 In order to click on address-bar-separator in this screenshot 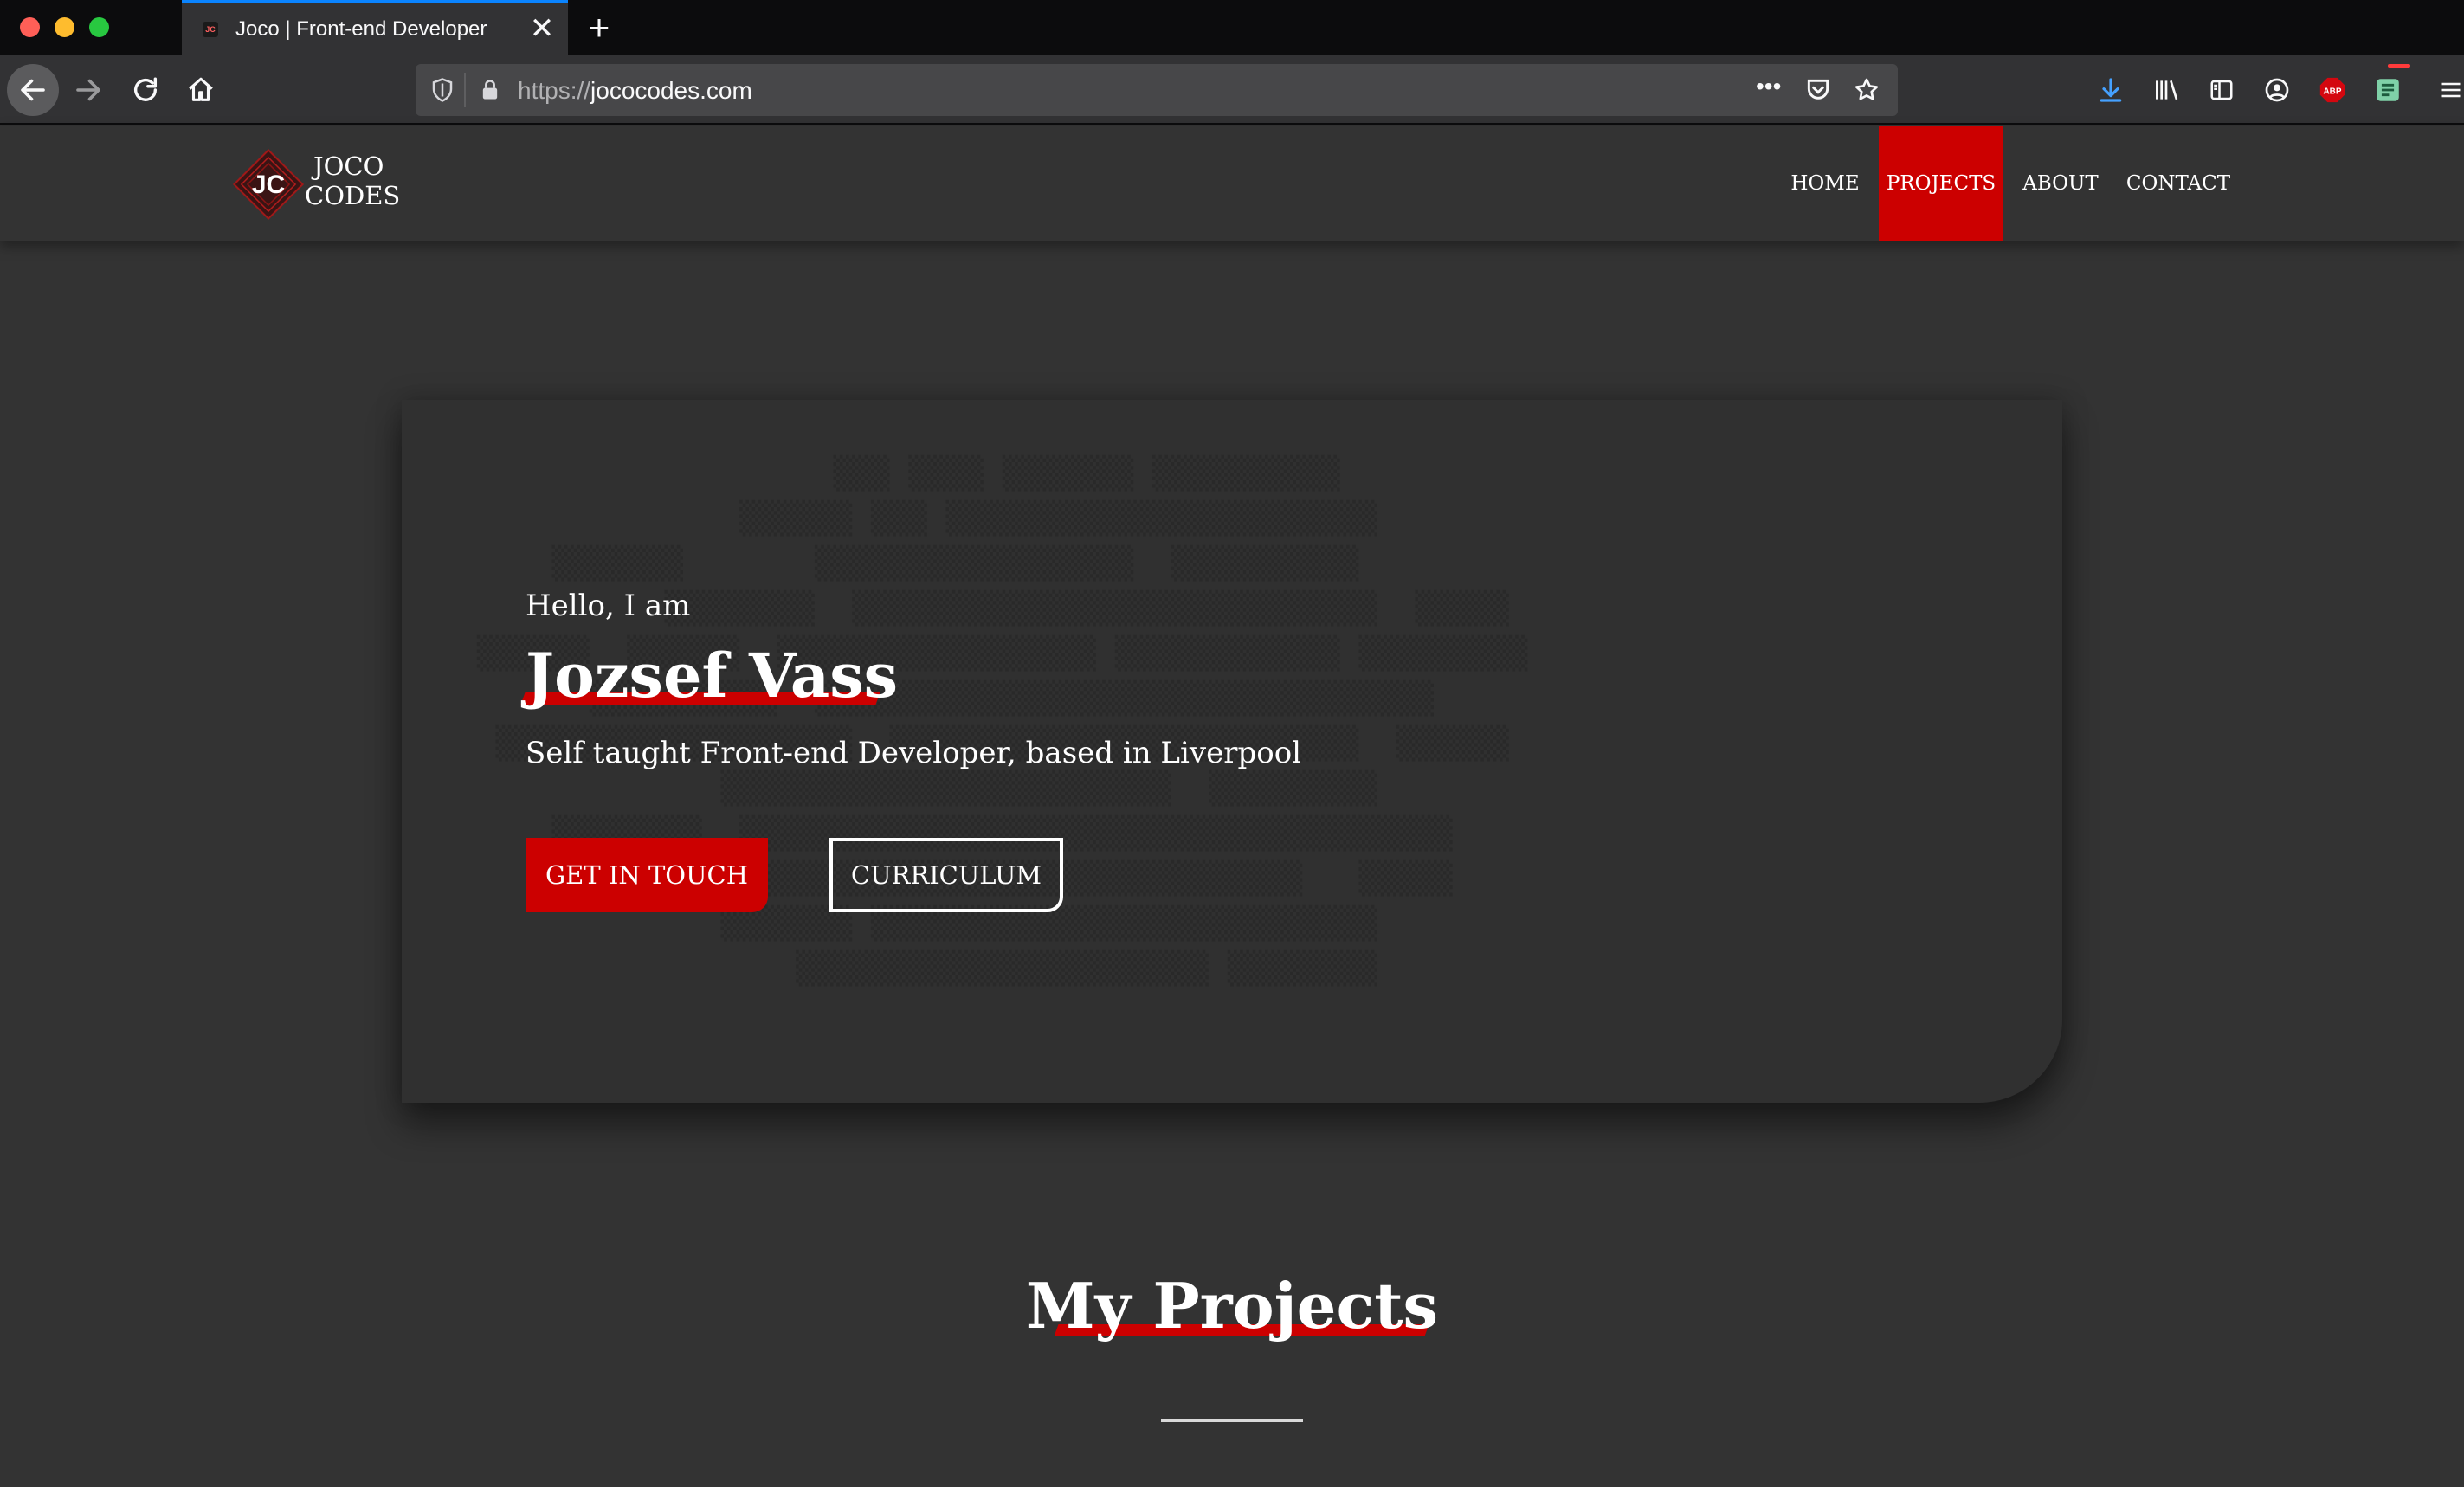, I will do `click(465, 90)`.